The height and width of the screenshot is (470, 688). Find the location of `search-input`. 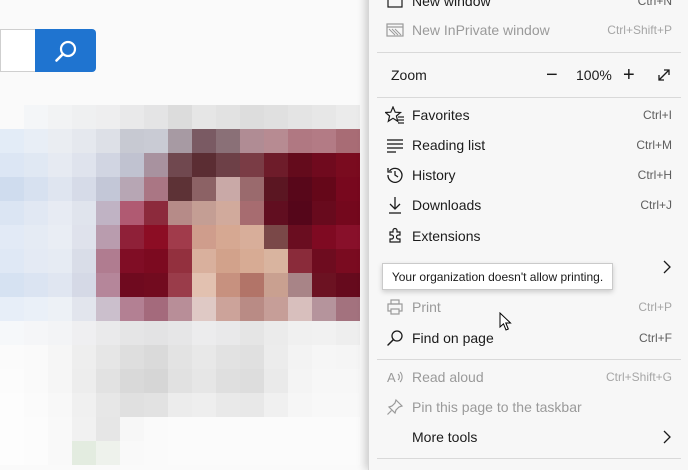

search-input is located at coordinates (18, 50).